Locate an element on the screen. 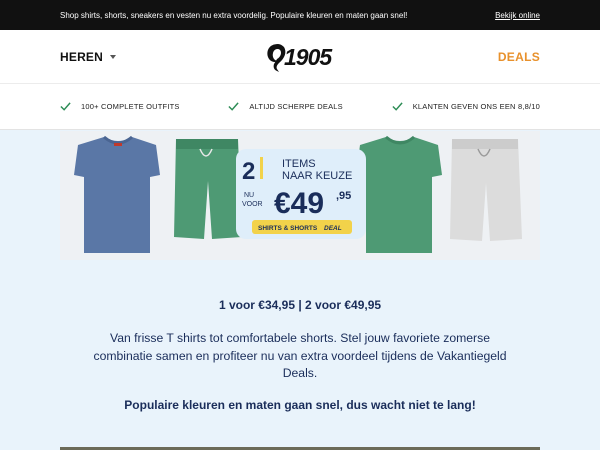  brand-logo: 1905 is located at coordinates (307, 57).